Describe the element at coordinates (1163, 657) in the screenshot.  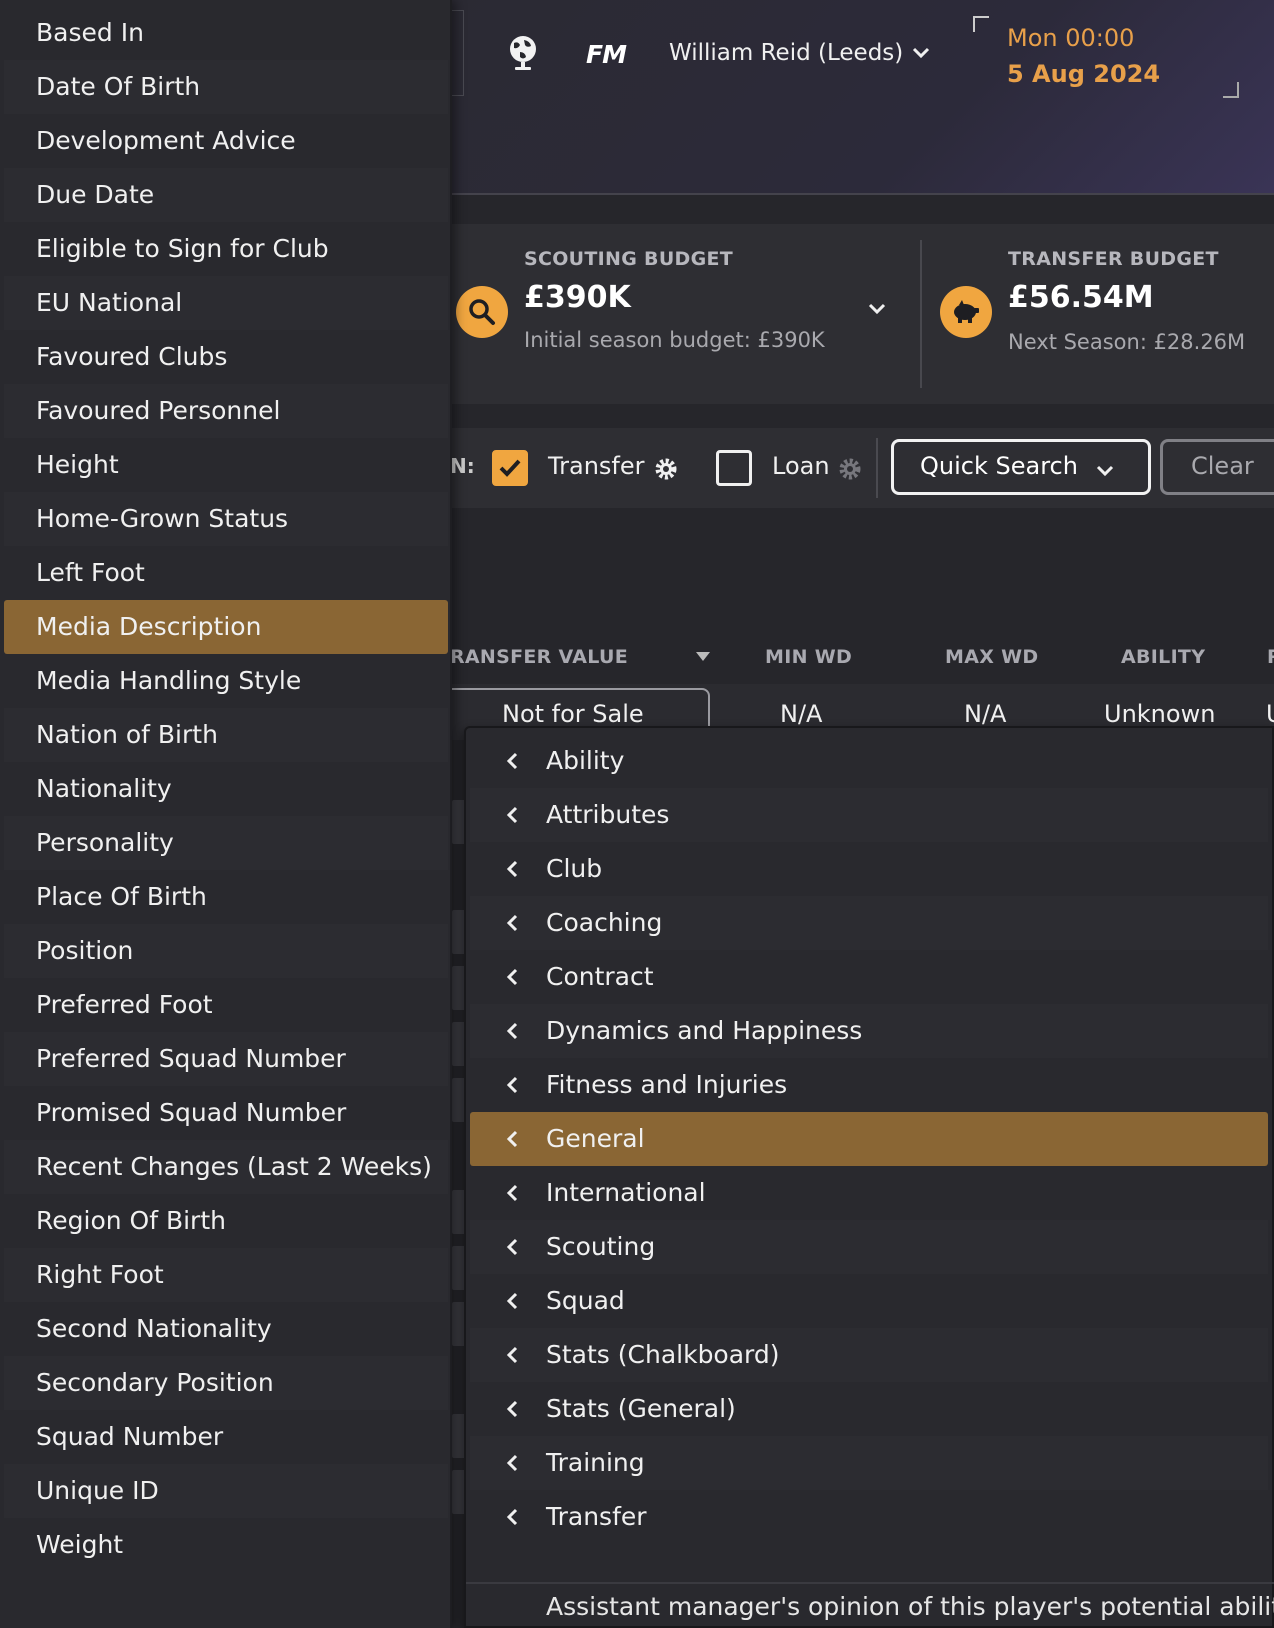
I see `column-header: ABILITY` at that location.